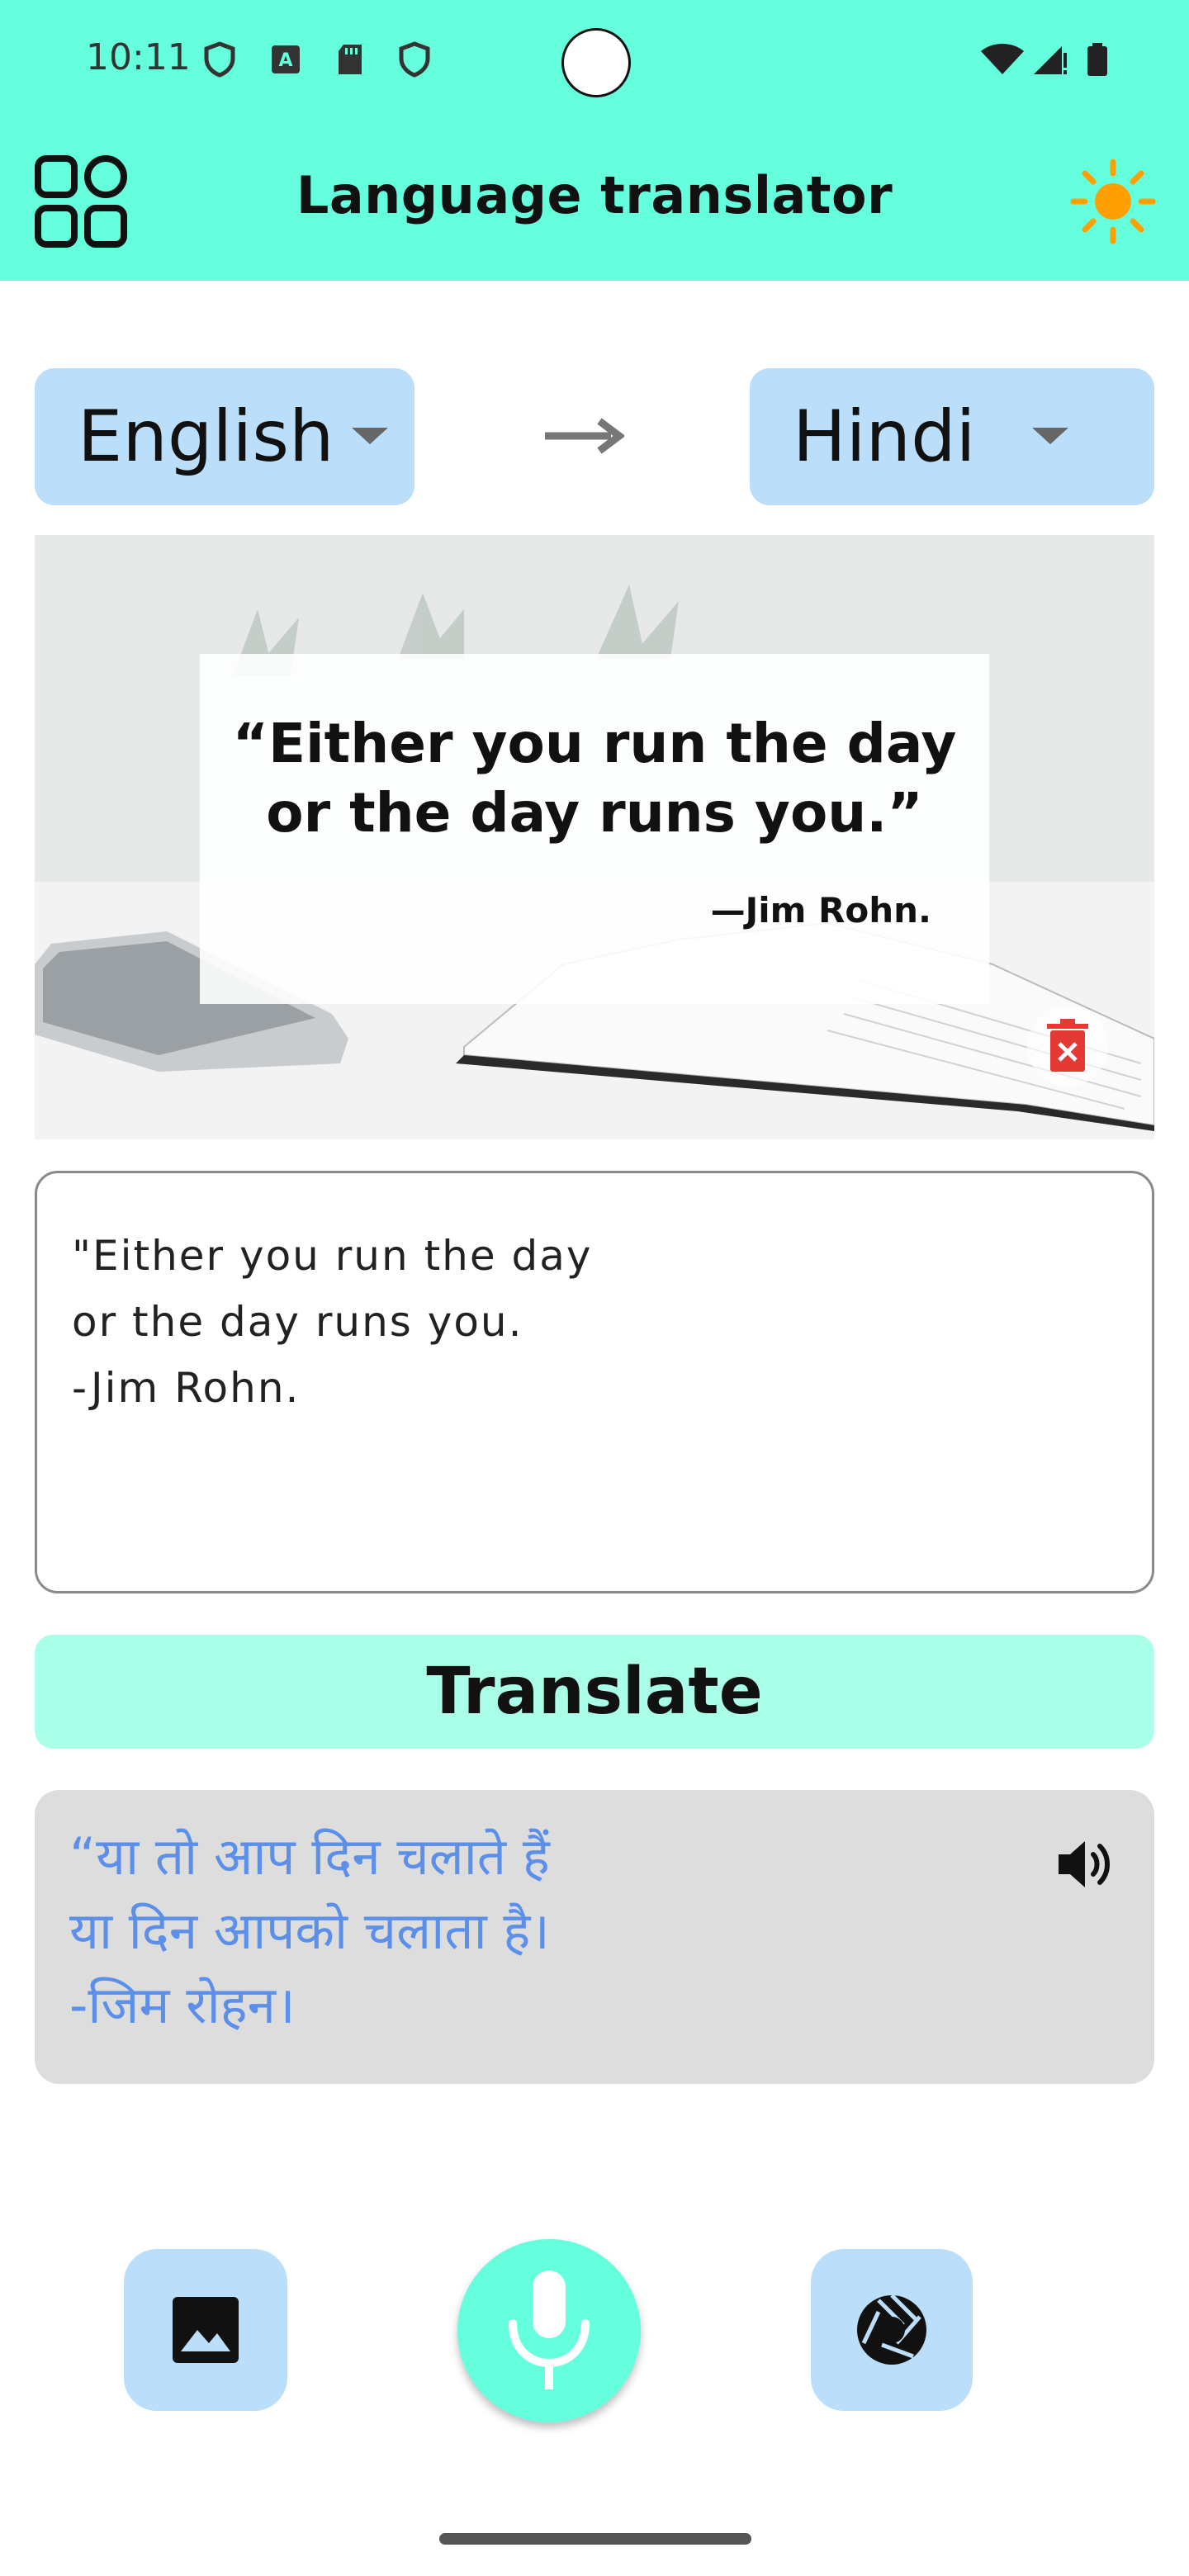 The image size is (1189, 2576). Describe the element at coordinates (594, 1692) in the screenshot. I see `translate-button: Translate` at that location.